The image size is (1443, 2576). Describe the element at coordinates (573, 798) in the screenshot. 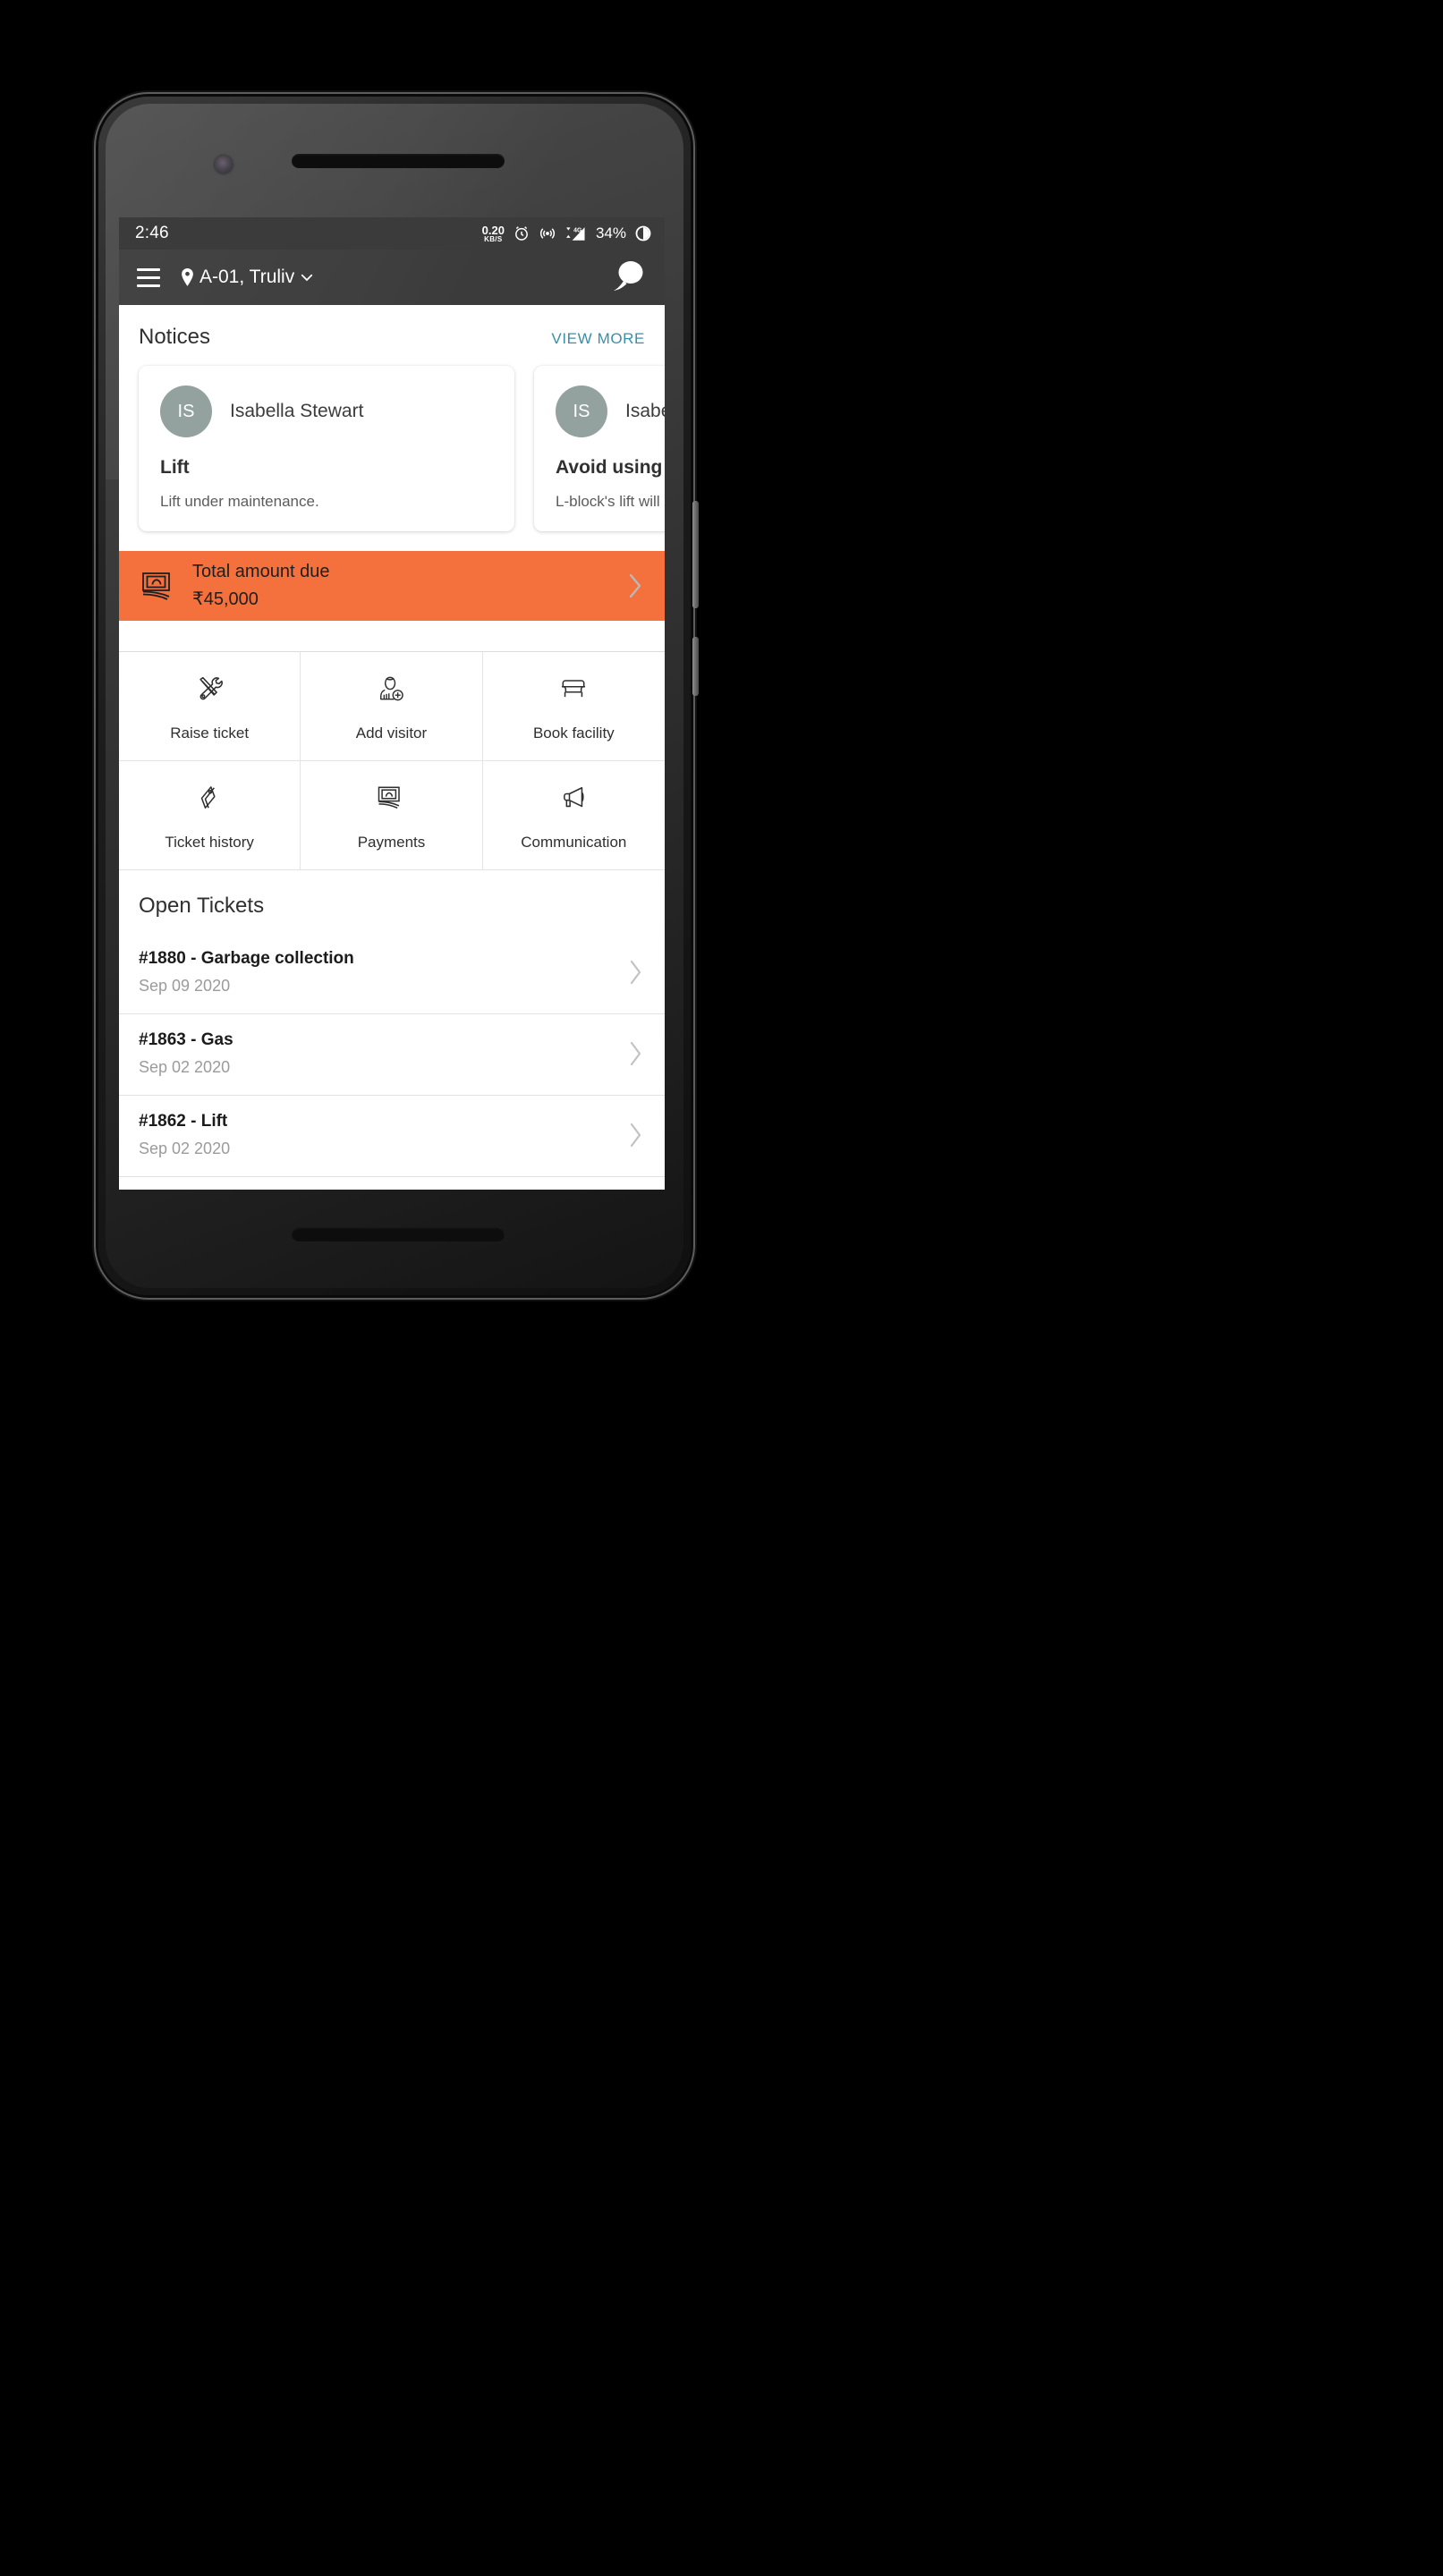

I see `megaphone-icon` at that location.